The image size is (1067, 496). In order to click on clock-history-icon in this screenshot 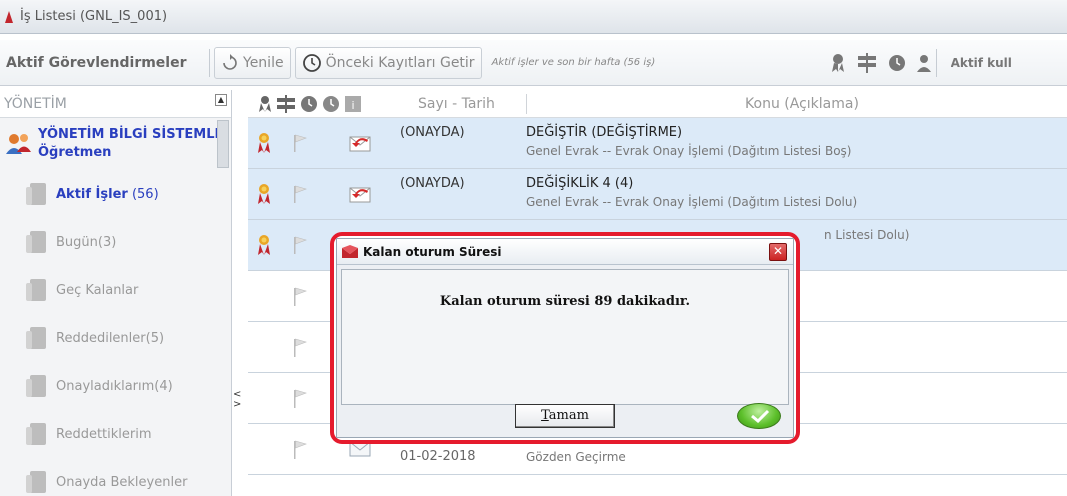, I will do `click(311, 62)`.